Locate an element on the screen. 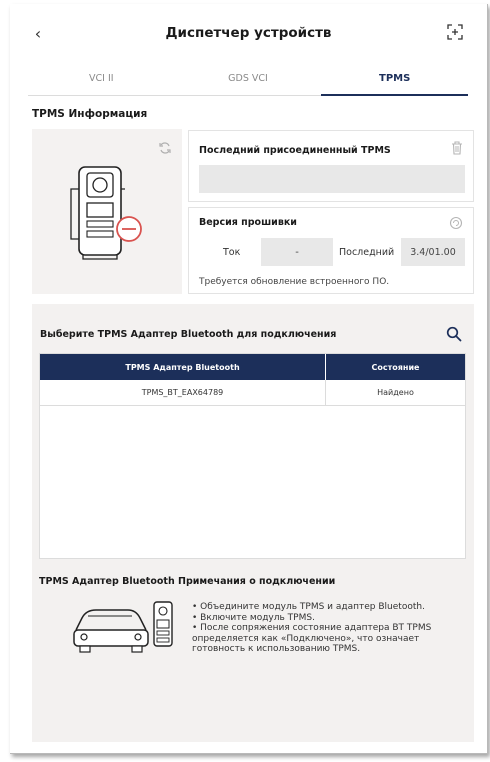 This screenshot has width=490, height=762. table-header: TPMS Адаптер Bluetooth Состояние is located at coordinates (252, 367).